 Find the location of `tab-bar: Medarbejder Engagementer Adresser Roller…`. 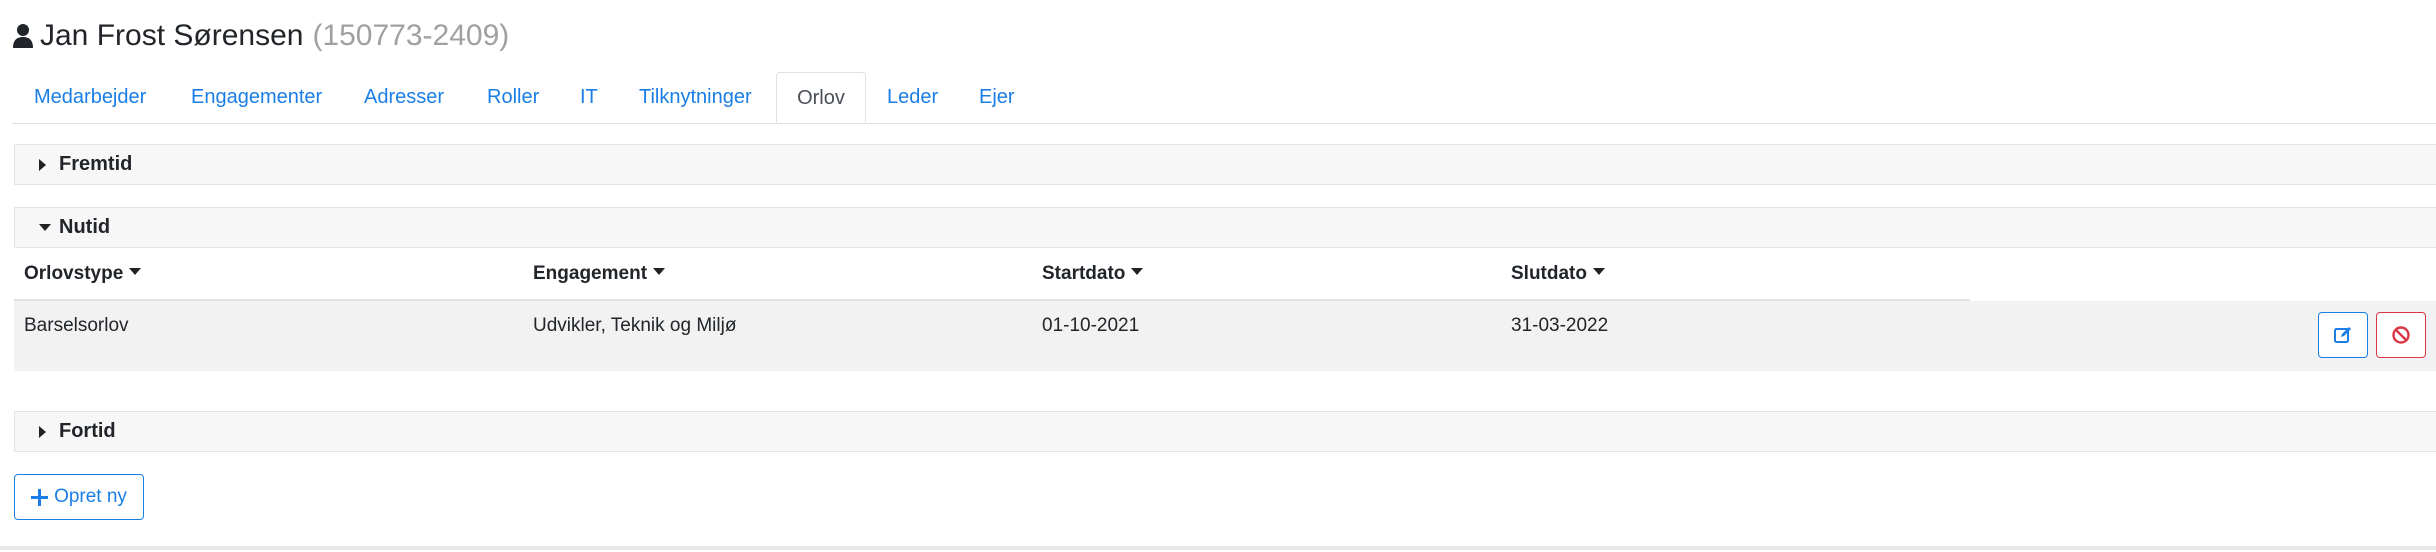

tab-bar: Medarbejder Engagementer Adresser Roller… is located at coordinates (1224, 98).